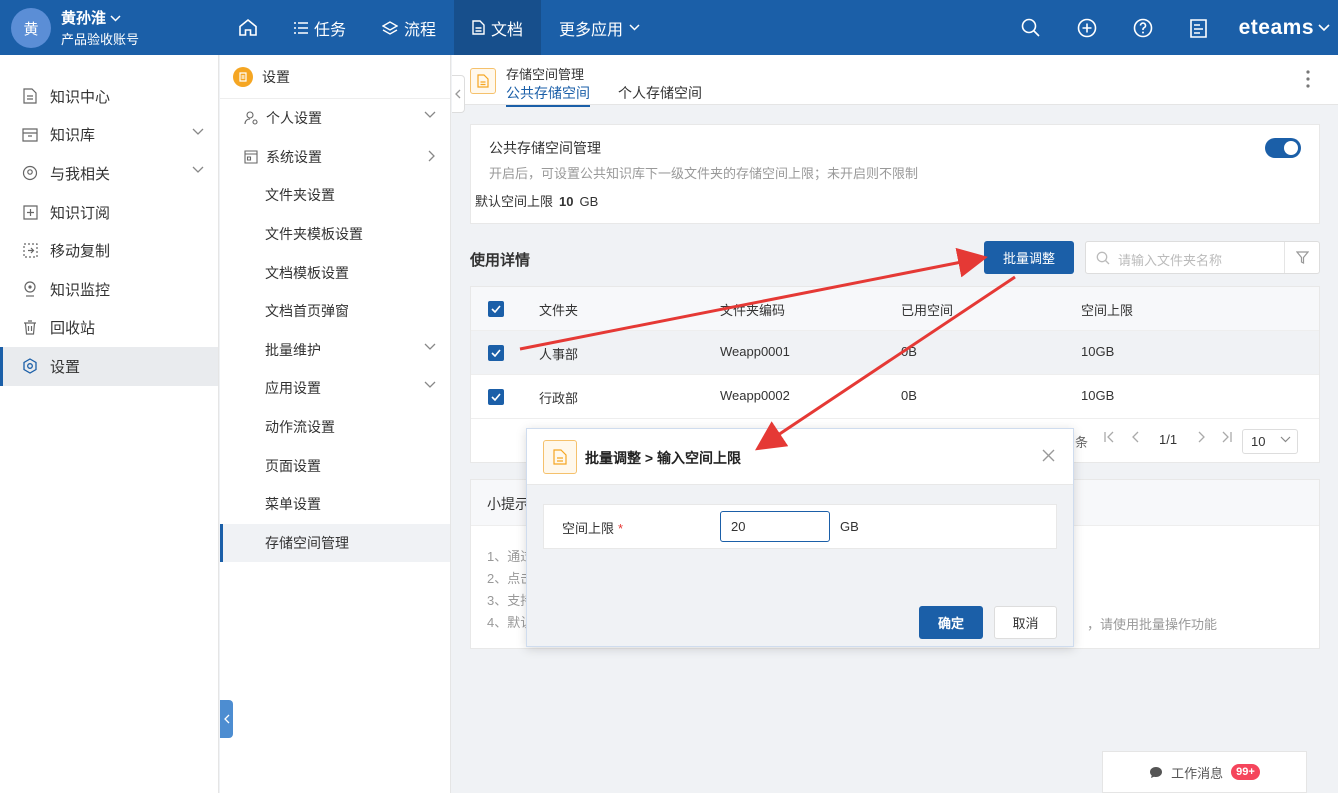 The width and height of the screenshot is (1338, 793). I want to click on chat-icon, so click(1156, 772).